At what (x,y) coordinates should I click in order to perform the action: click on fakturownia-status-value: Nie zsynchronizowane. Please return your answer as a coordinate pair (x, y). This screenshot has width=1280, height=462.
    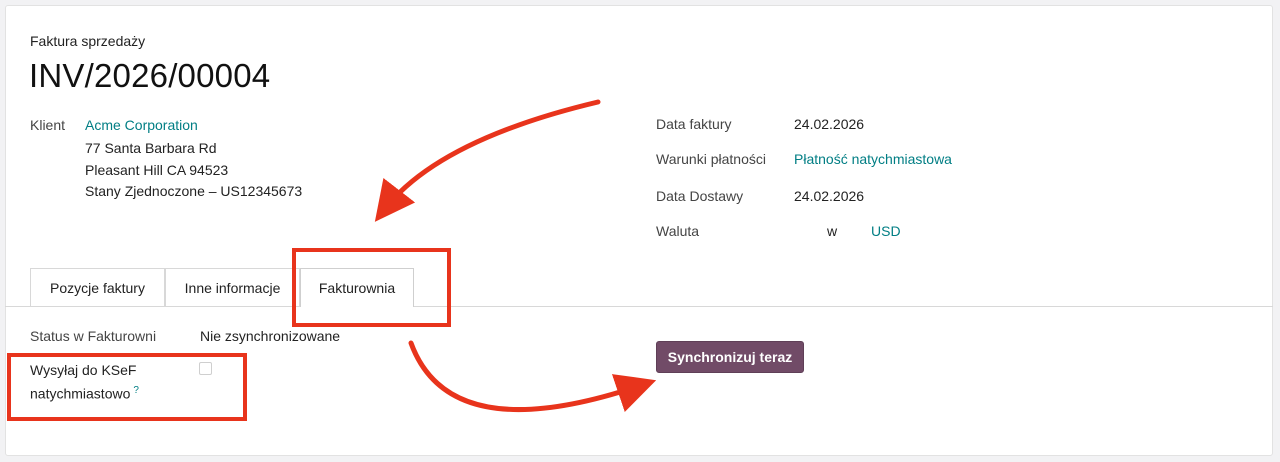
    Looking at the image, I should click on (270, 336).